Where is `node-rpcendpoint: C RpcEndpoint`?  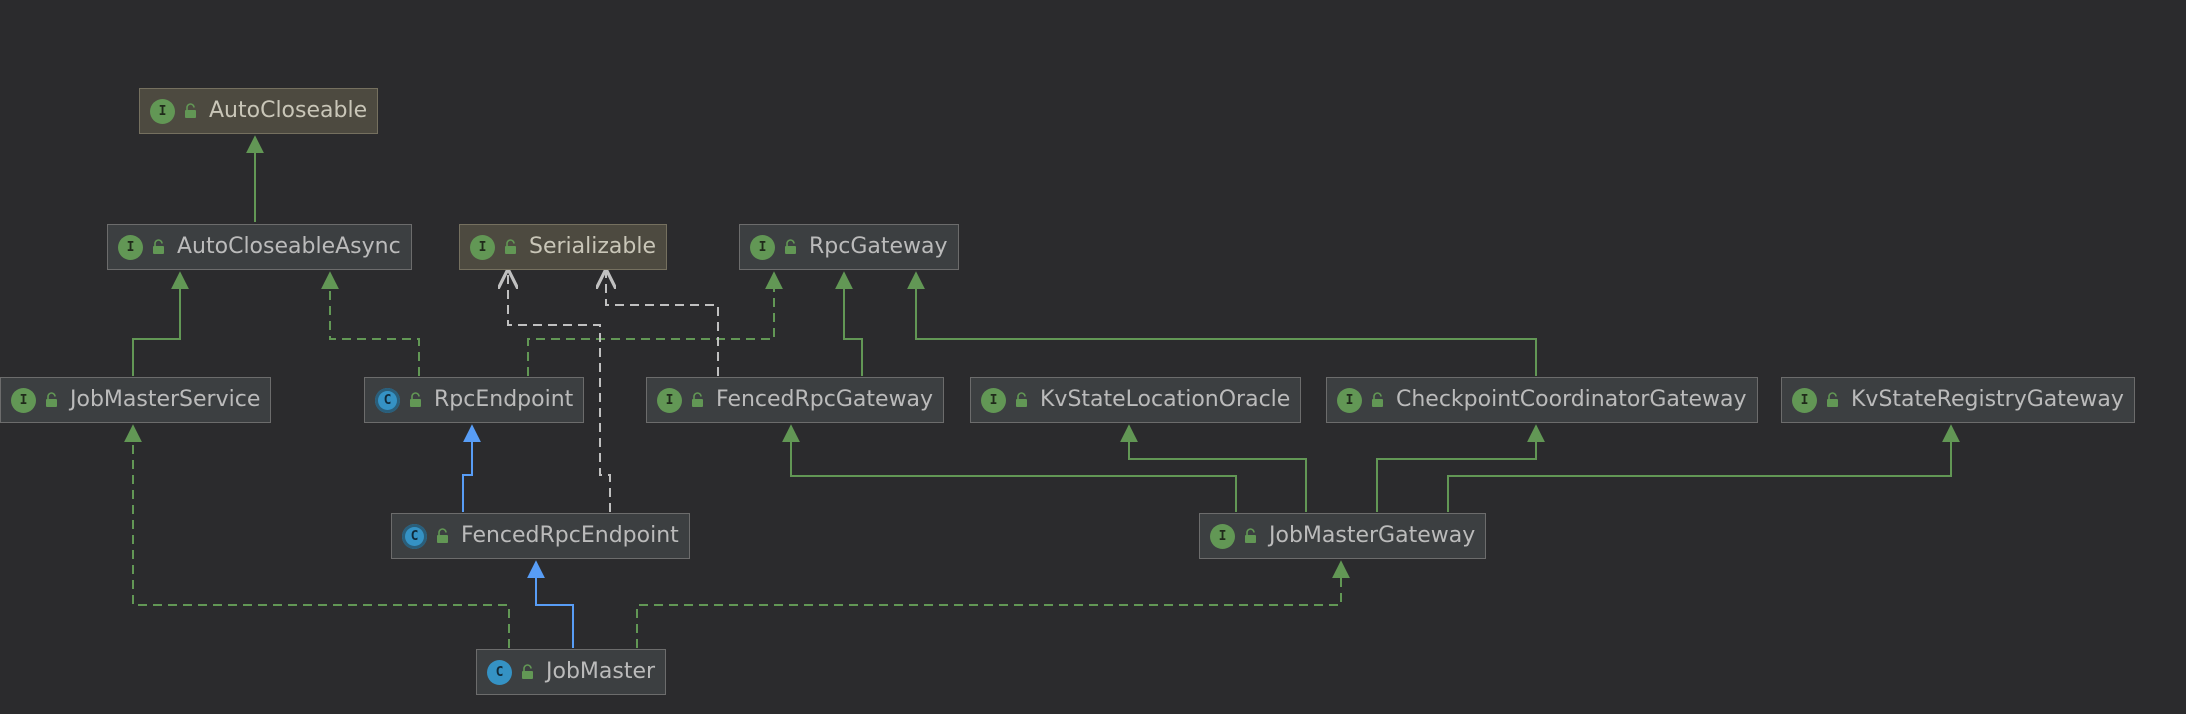
node-rpcendpoint: C RpcEndpoint is located at coordinates (474, 400).